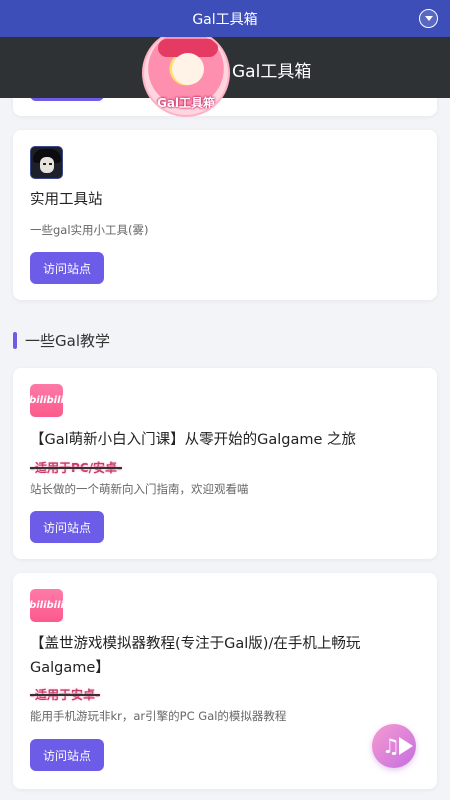  I want to click on card-title: 【Gal萌新小白入门课】从零开始的Galgame 之旅, so click(193, 440).